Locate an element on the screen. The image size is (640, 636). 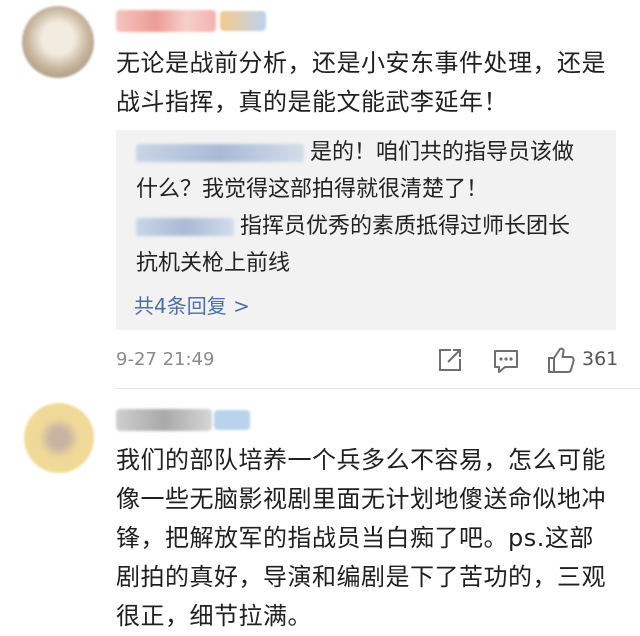
reply-item: 指挥员优秀的素质抵得过师长团长 抗机关枪上前线 is located at coordinates (368, 245).